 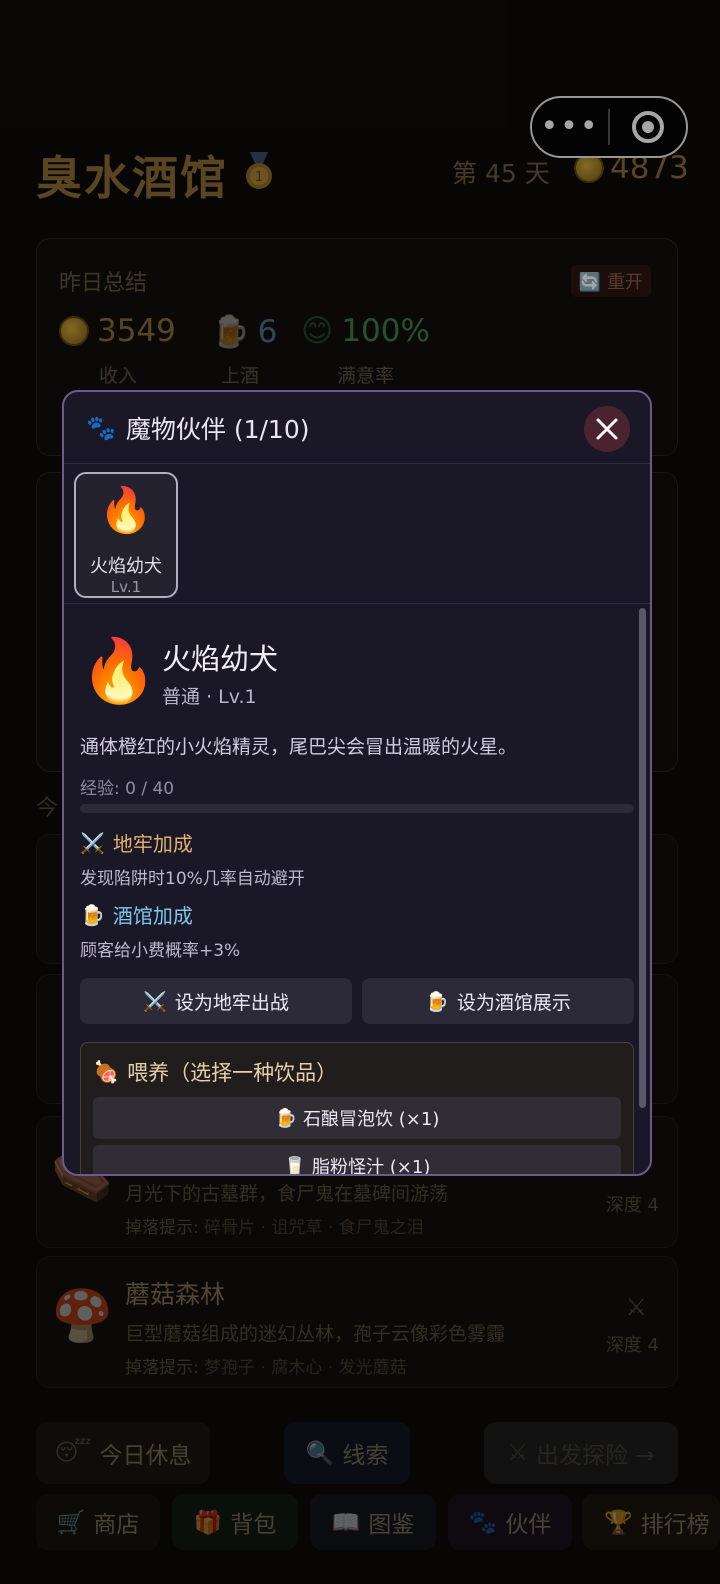 I want to click on partner-thumb: 🔥 火焰幼犬 Lv.1, so click(x=126, y=535).